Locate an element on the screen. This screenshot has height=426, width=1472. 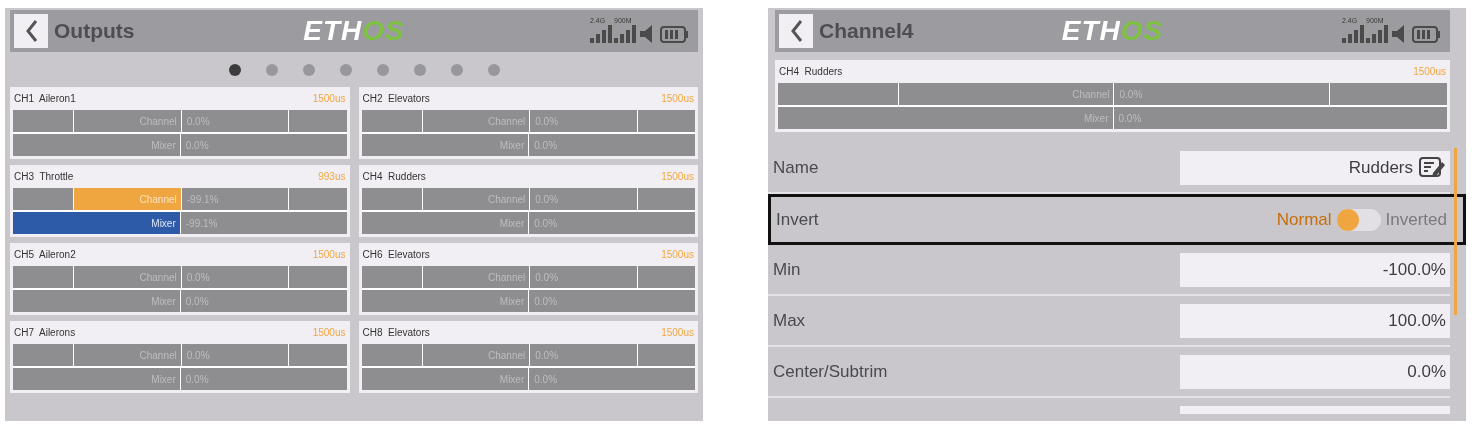
setting-row: Max 100.0% is located at coordinates (1109, 321).